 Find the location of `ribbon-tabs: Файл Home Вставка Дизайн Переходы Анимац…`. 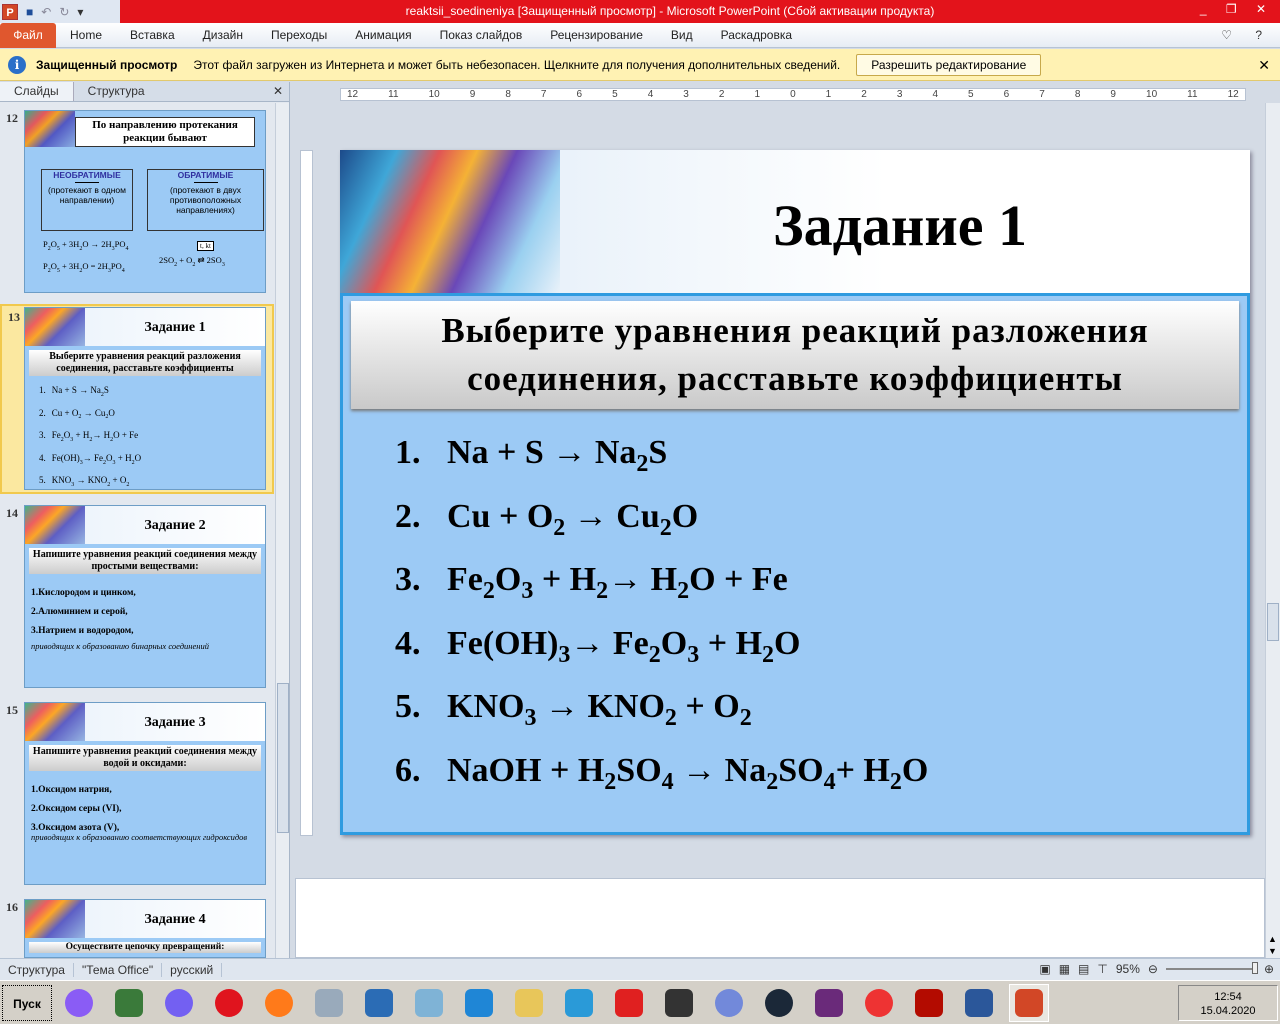

ribbon-tabs: Файл Home Вставка Дизайн Переходы Анимац… is located at coordinates (640, 35).